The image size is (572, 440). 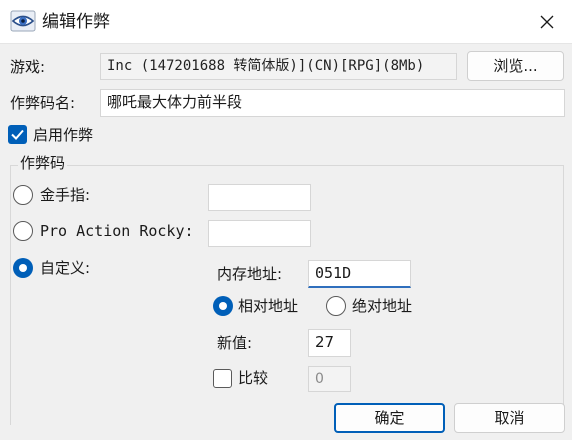 I want to click on address-input: 051D, so click(x=359, y=274).